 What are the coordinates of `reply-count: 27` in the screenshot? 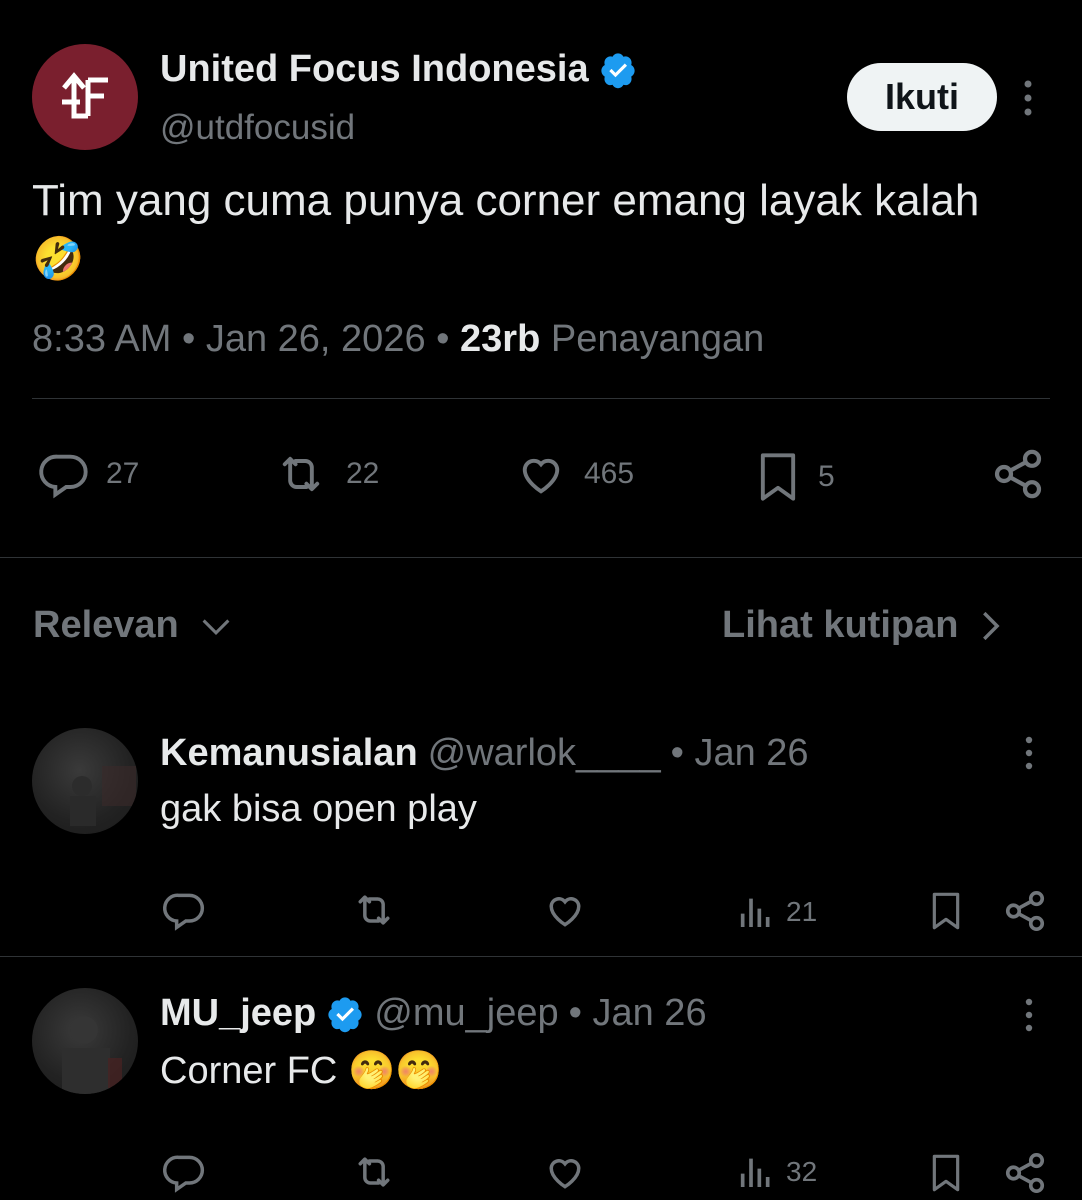 It's located at (123, 473).